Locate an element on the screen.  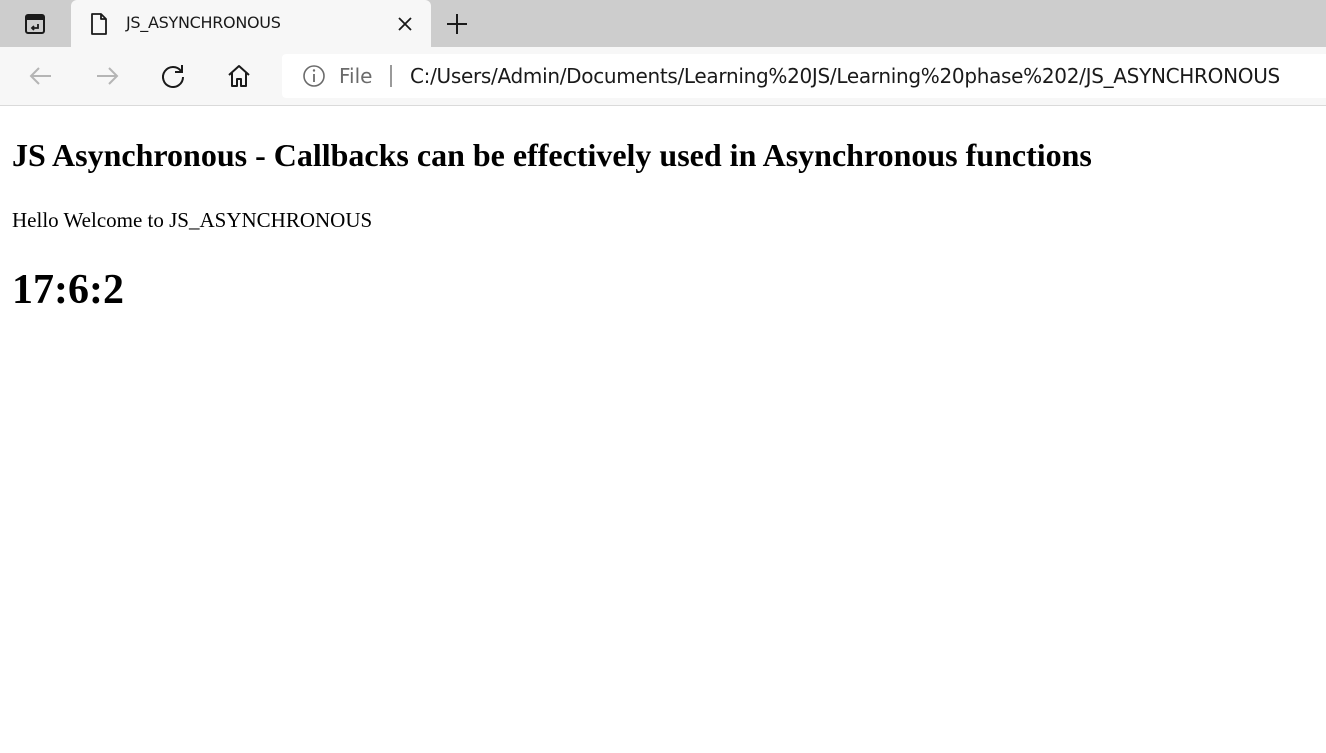
active-tab: JS_ASYNCHRONOUS is located at coordinates (251, 23).